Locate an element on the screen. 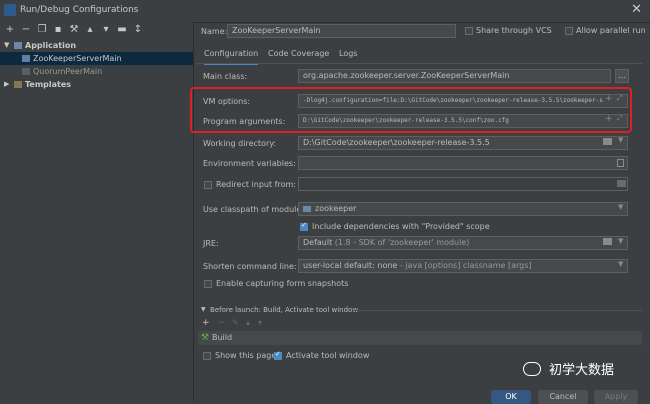 Image resolution: width=650 pixels, height=404 pixels. include-deps-checkbox is located at coordinates (304, 226).